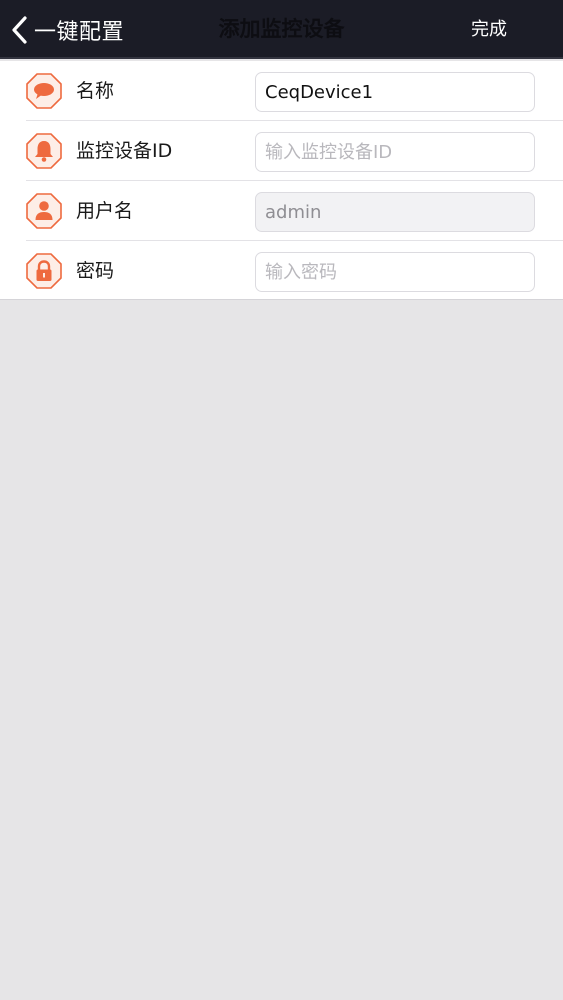 The height and width of the screenshot is (1000, 563). Describe the element at coordinates (281, 29) in the screenshot. I see `navigation-bar: 一键配置 添加监控设备 完成` at that location.